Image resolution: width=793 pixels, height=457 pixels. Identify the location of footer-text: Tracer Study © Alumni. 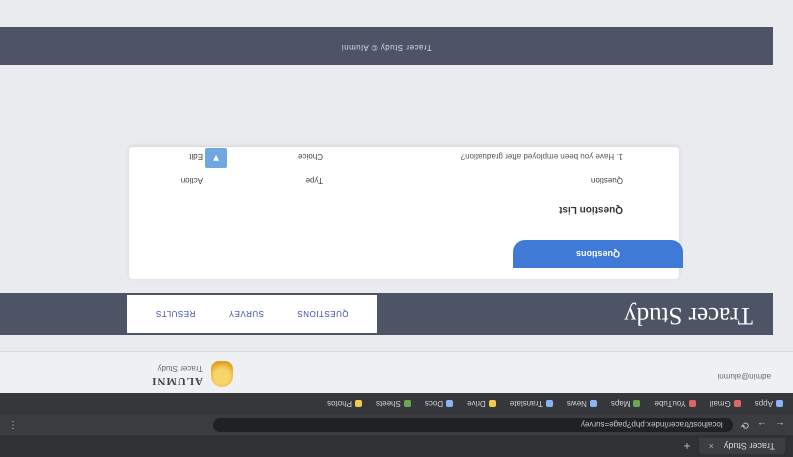
(386, 47).